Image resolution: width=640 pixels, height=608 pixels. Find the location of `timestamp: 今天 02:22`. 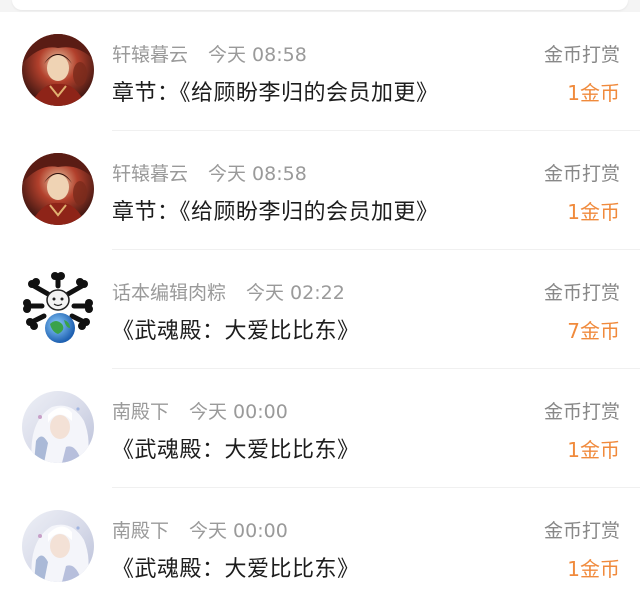

timestamp: 今天 02:22 is located at coordinates (295, 293).